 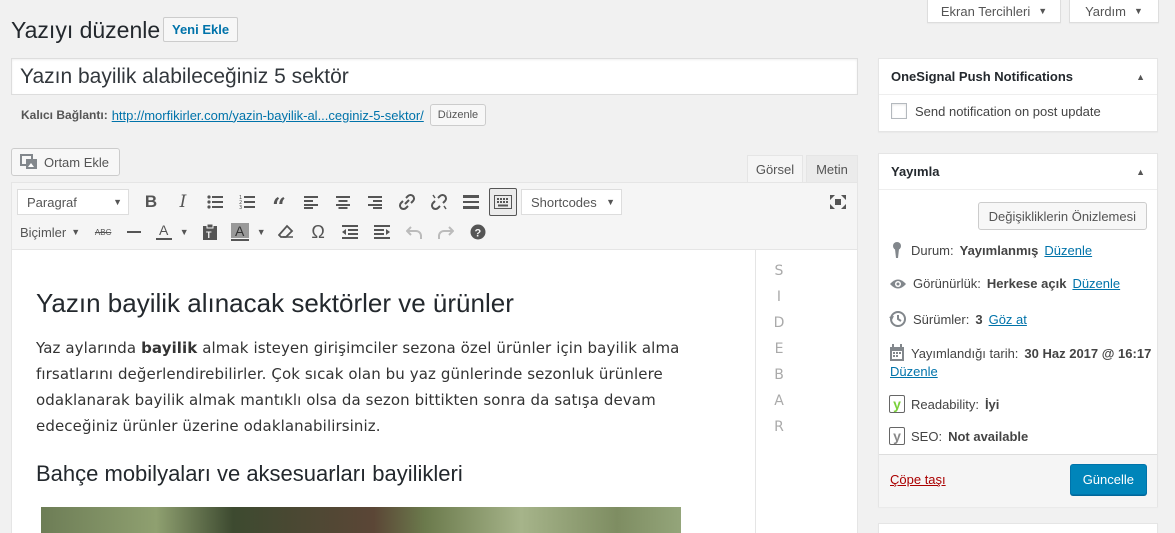 I want to click on strikethrough-icon: ABC, so click(x=103, y=232).